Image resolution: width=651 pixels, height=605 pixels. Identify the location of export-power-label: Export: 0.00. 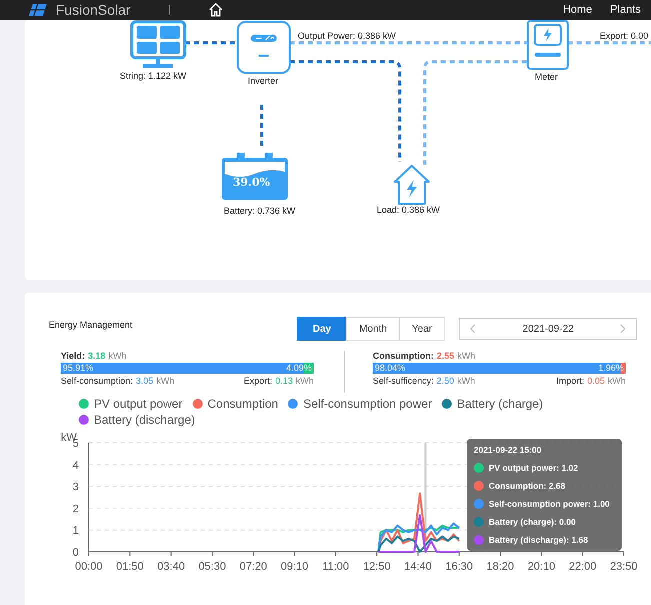
(624, 36).